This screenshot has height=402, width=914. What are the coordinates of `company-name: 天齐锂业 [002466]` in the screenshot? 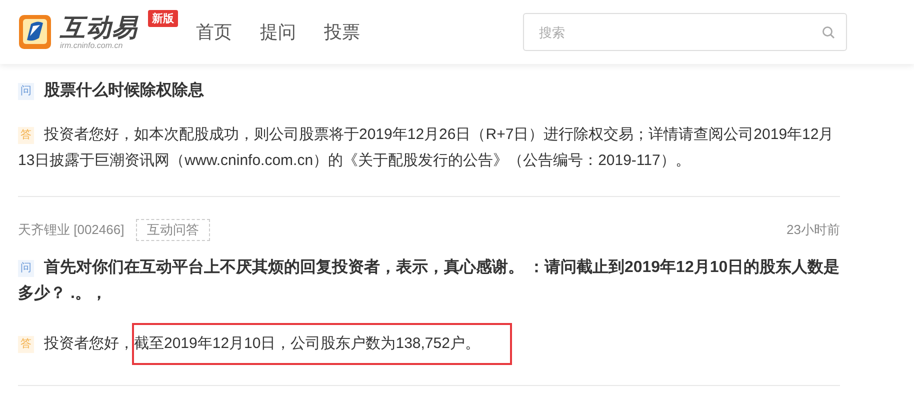 It's located at (71, 230).